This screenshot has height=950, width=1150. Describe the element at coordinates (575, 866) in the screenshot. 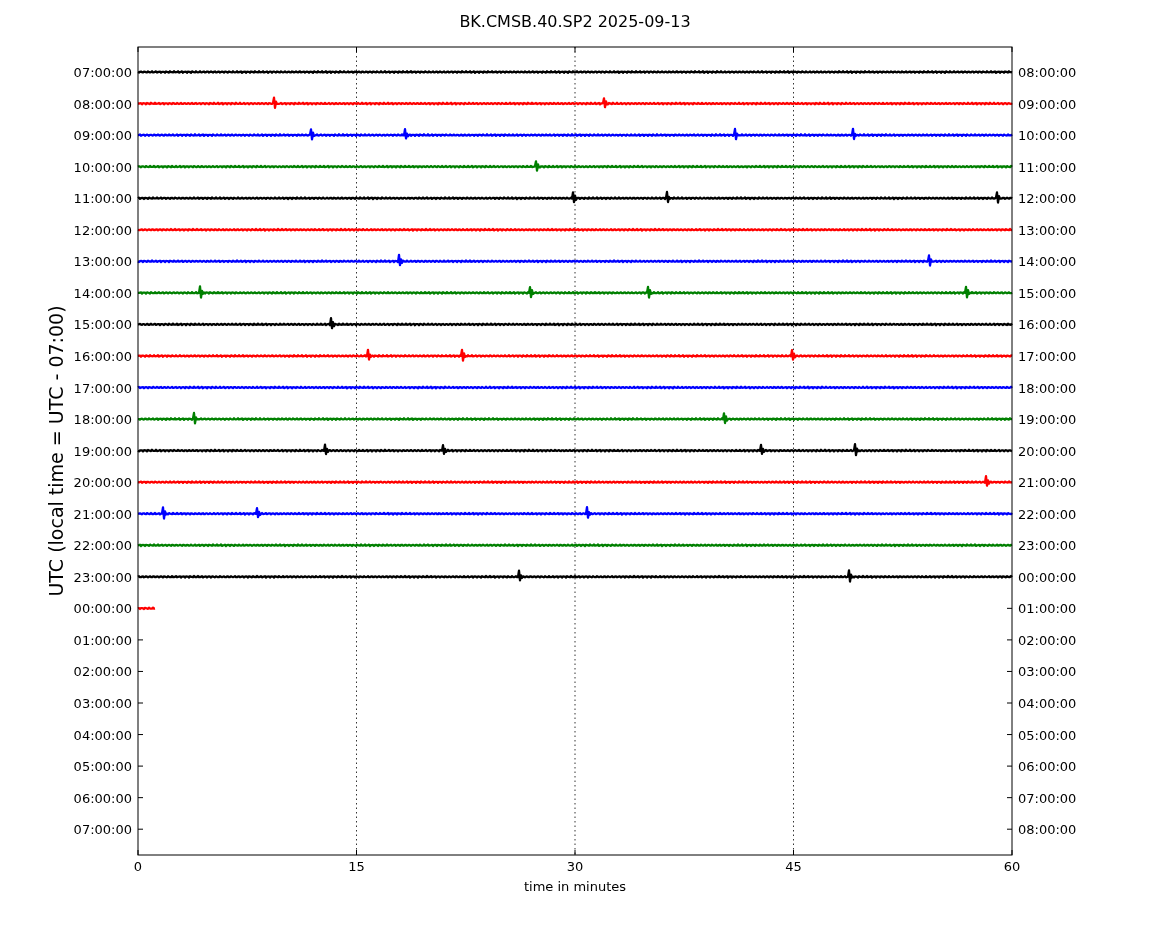

I see `axis-tick-label: 30` at that location.